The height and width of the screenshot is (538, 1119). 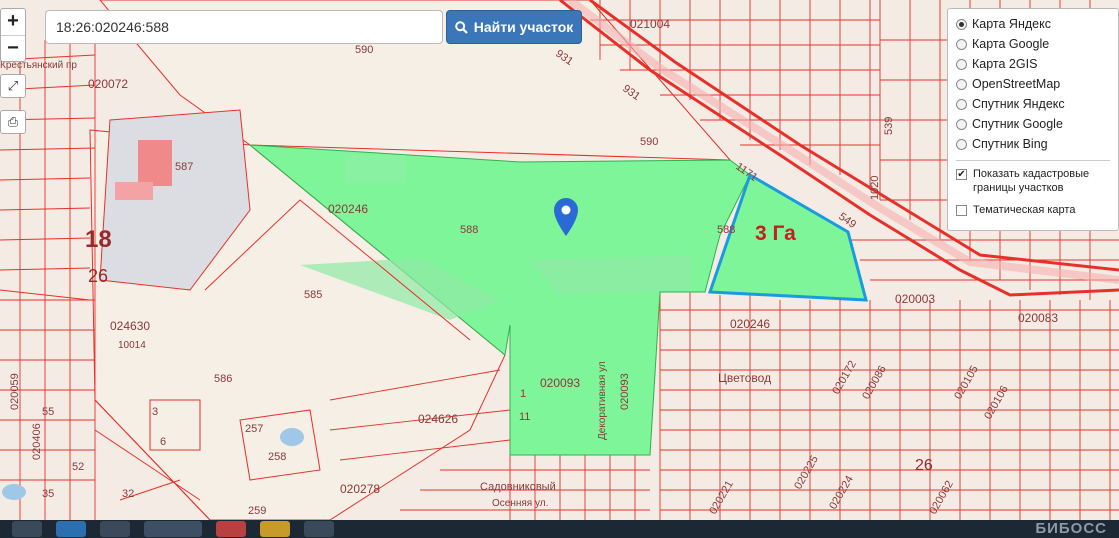 I want to click on label: 020406, so click(x=37, y=441).